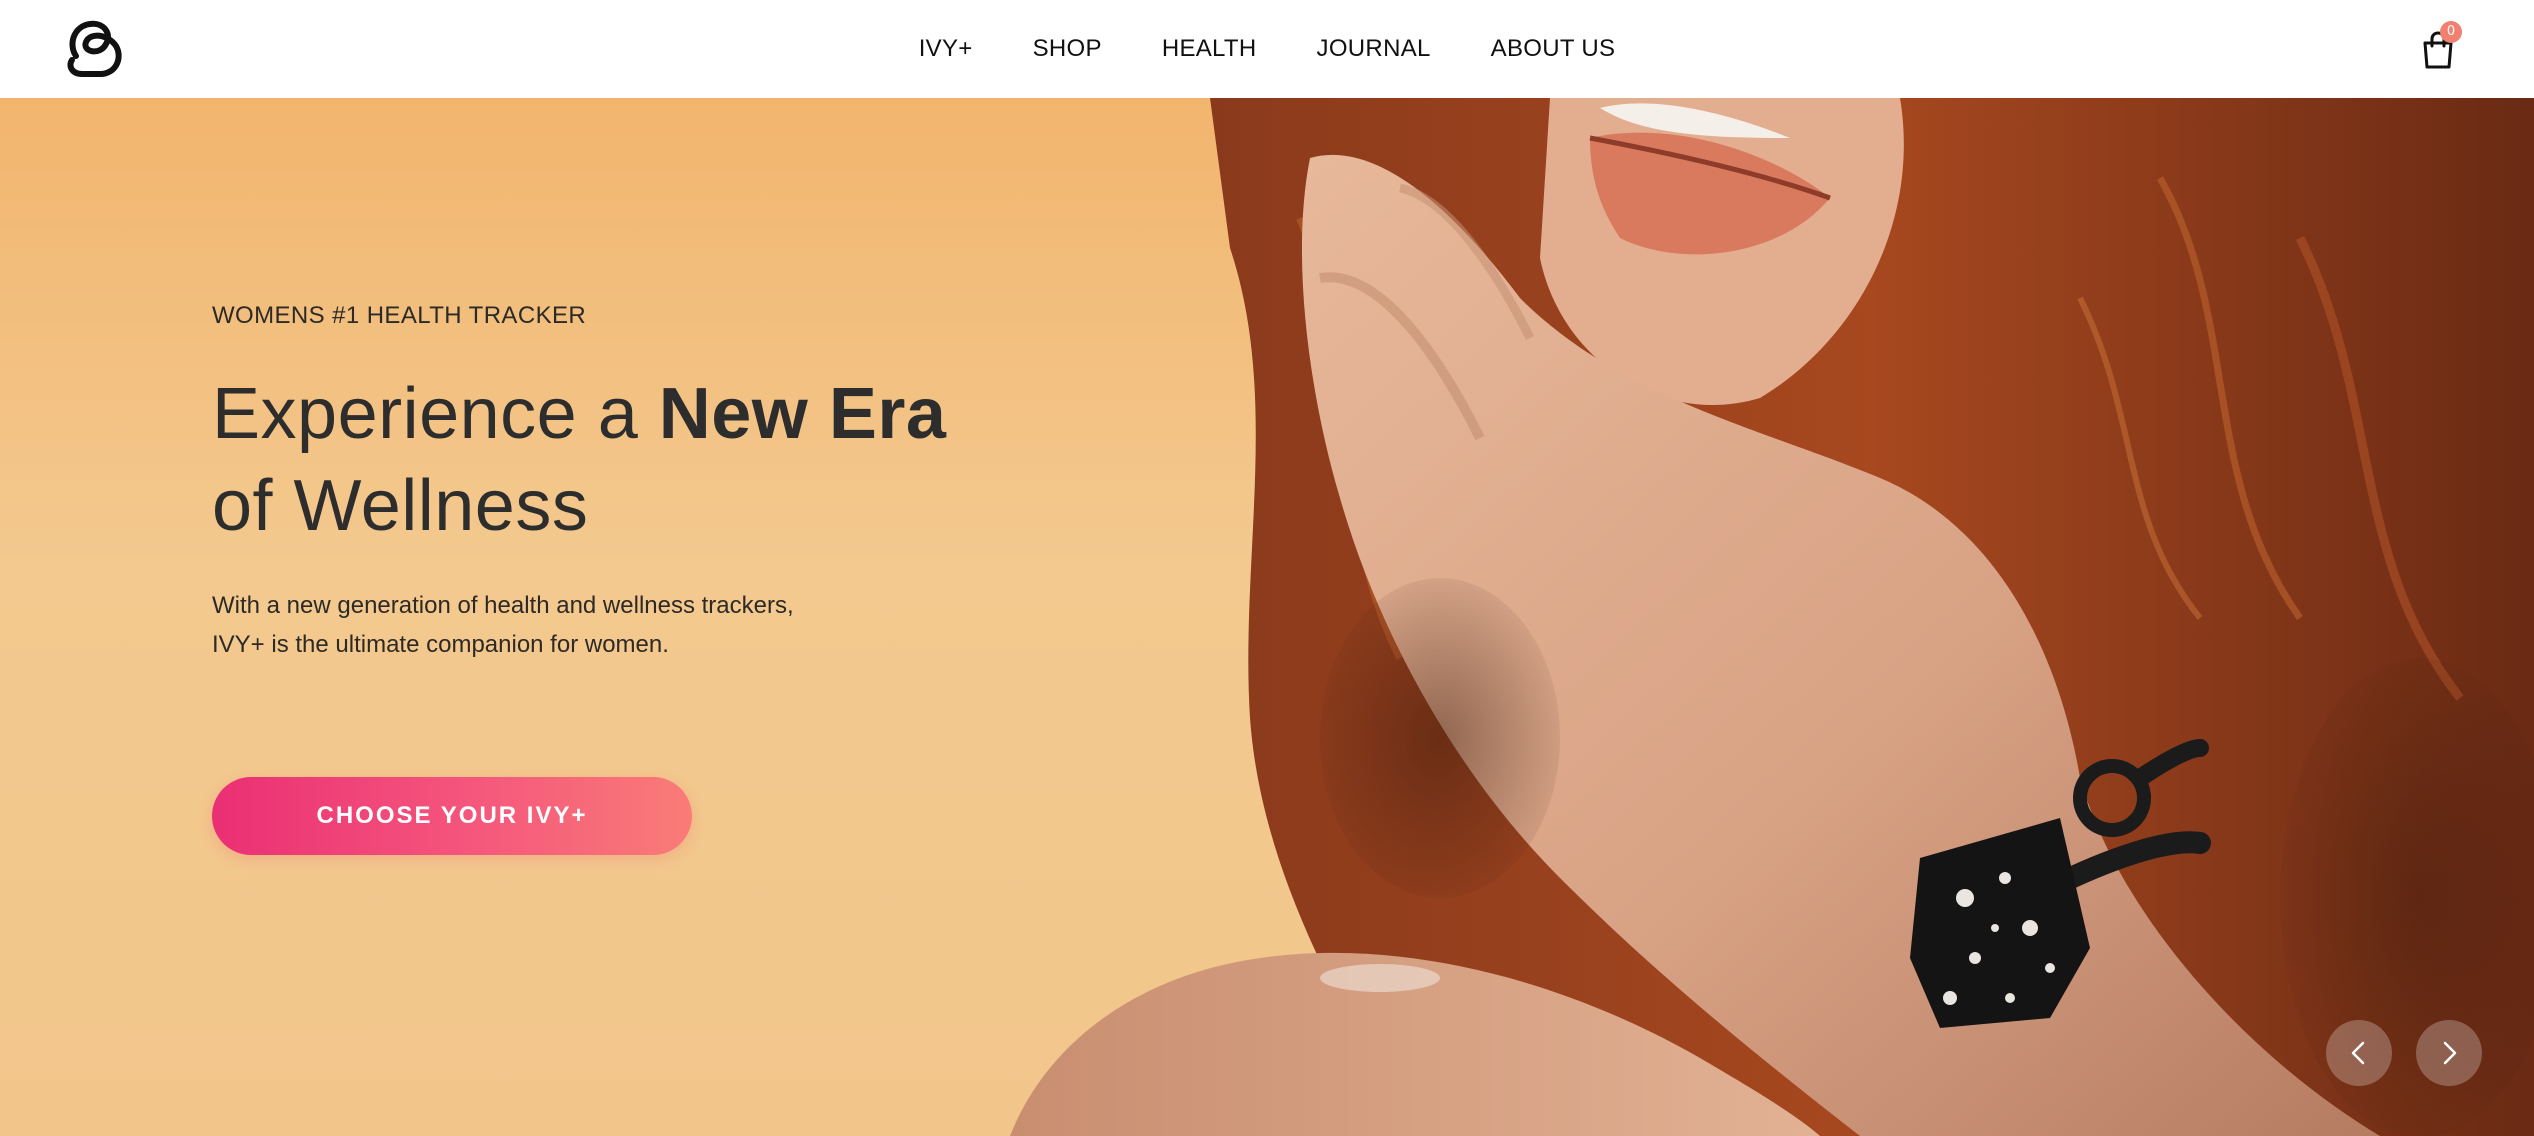 The height and width of the screenshot is (1136, 2534). I want to click on hero-eyebrow: WOMENS #1 HEALTH TRACKER, so click(399, 315).